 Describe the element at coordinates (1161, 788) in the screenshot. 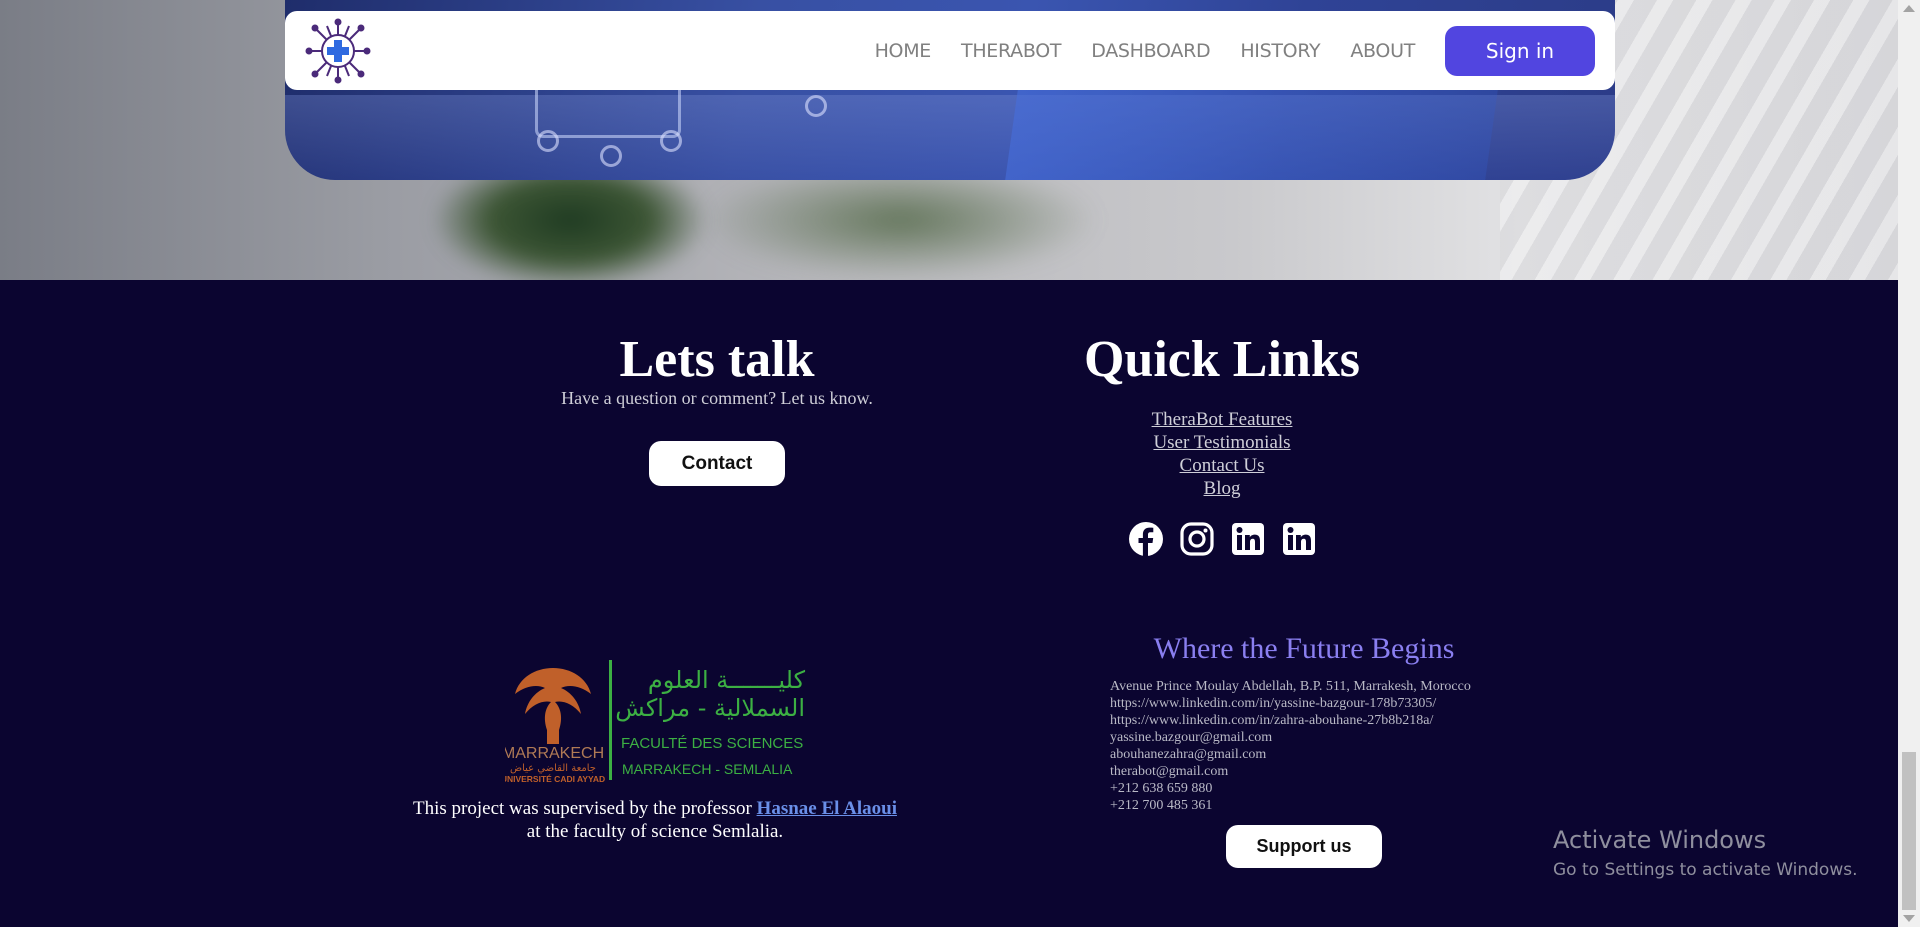

I see `phone-1: +212 638 659 880` at that location.